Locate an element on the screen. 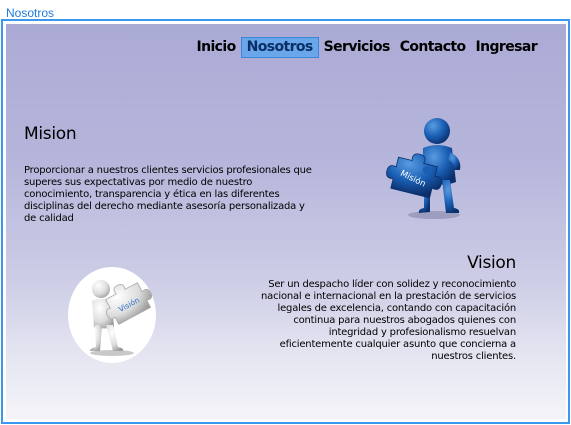 The height and width of the screenshot is (425, 571). nav-item-servicios: Servicios is located at coordinates (357, 47).